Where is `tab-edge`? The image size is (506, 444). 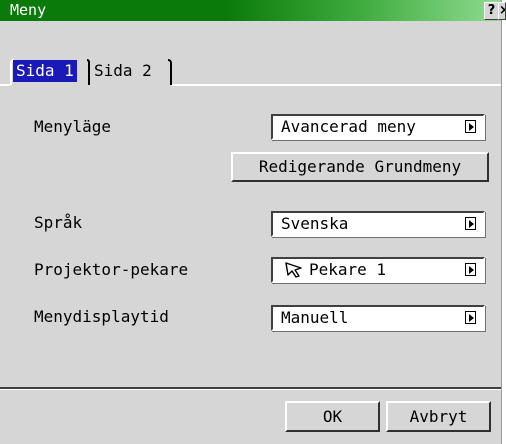 tab-edge is located at coordinates (170, 72).